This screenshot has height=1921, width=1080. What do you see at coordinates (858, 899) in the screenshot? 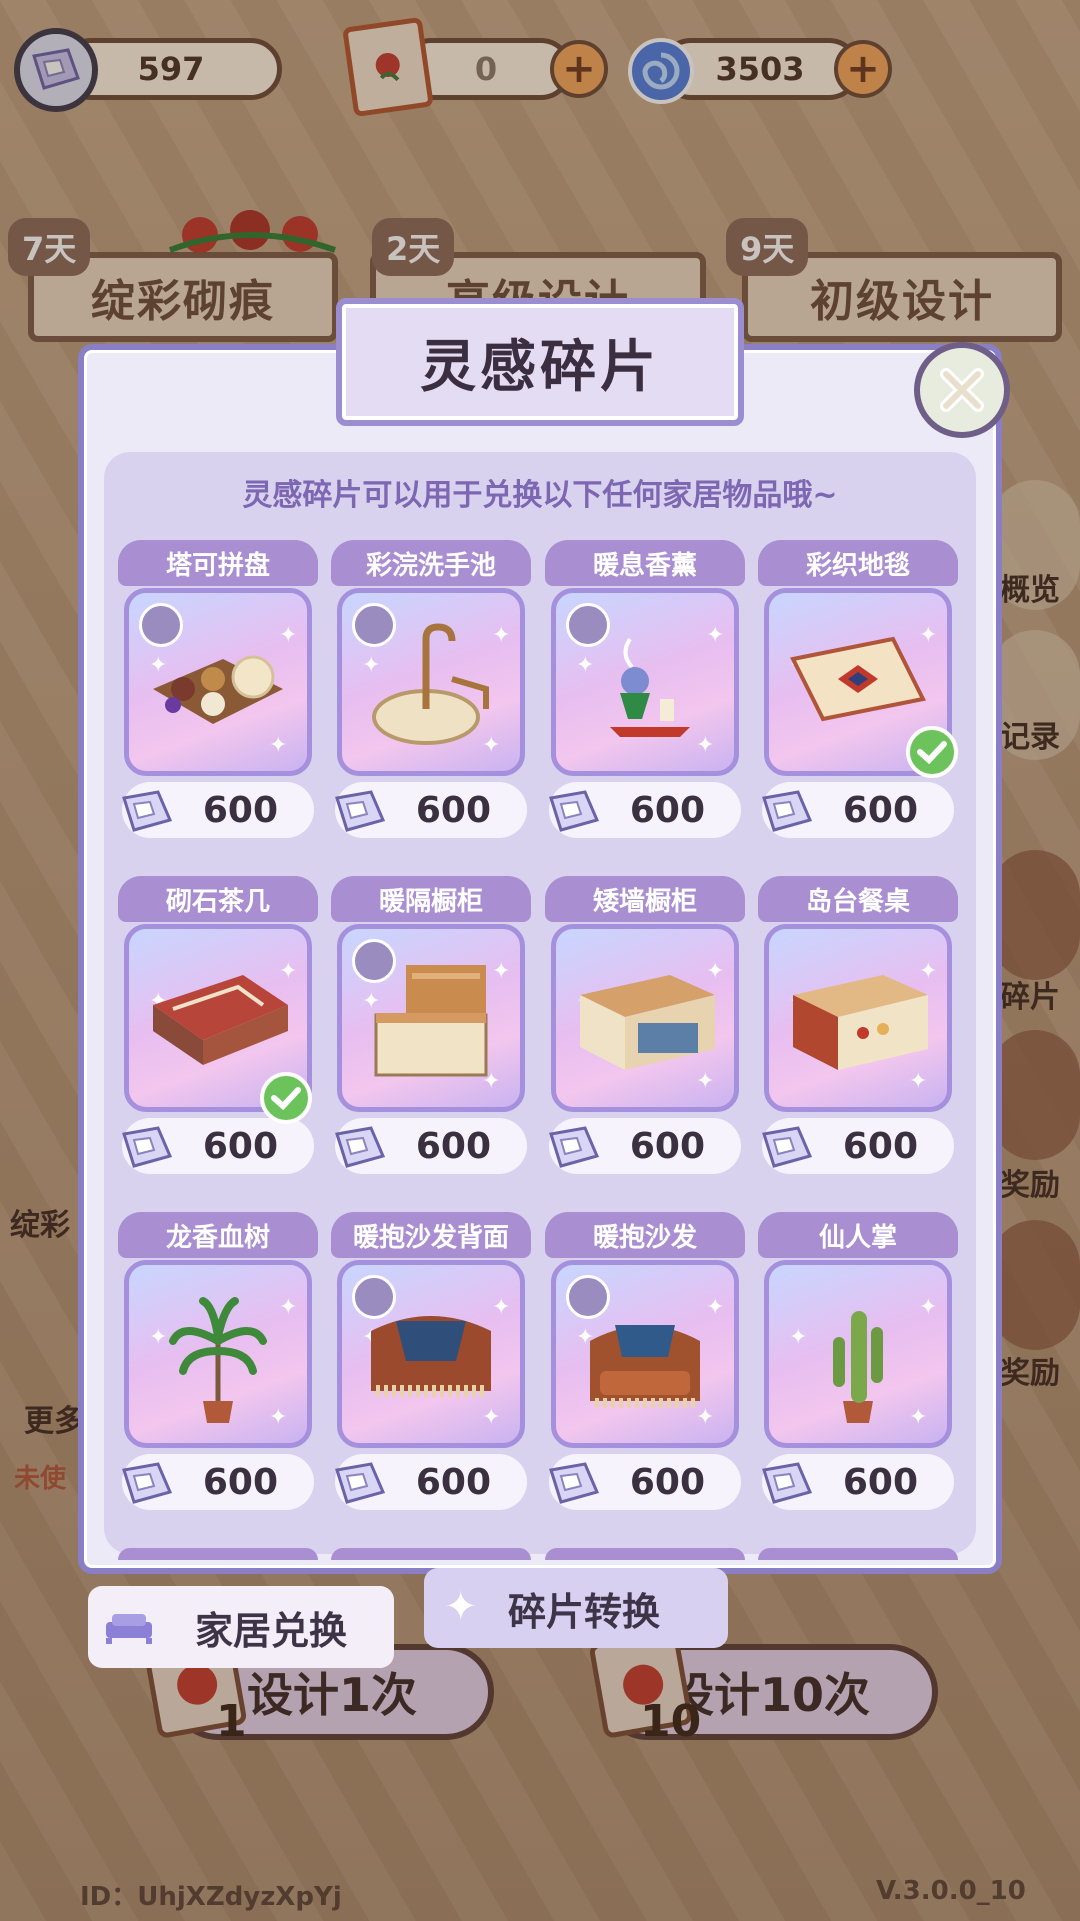
I see `item-name: 岛台餐桌` at bounding box center [858, 899].